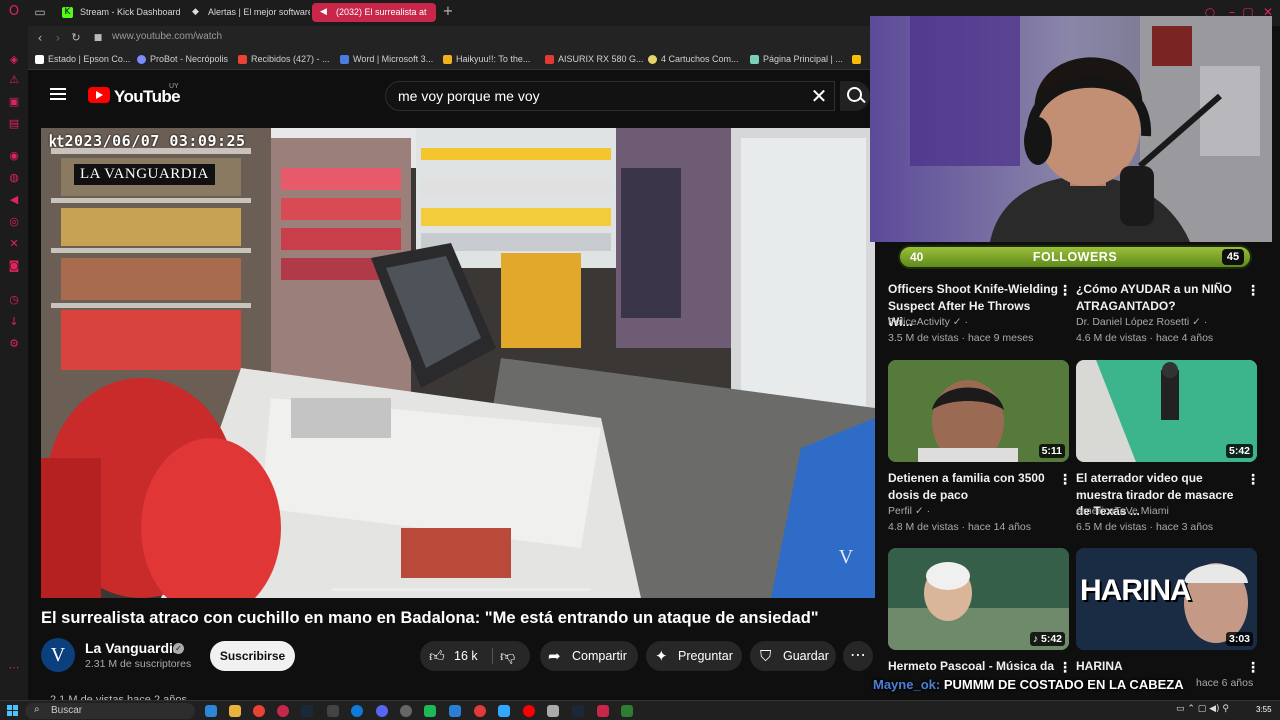 This screenshot has height=720, width=1280. Describe the element at coordinates (211, 711) in the screenshot. I see `copilot-icon` at that location.